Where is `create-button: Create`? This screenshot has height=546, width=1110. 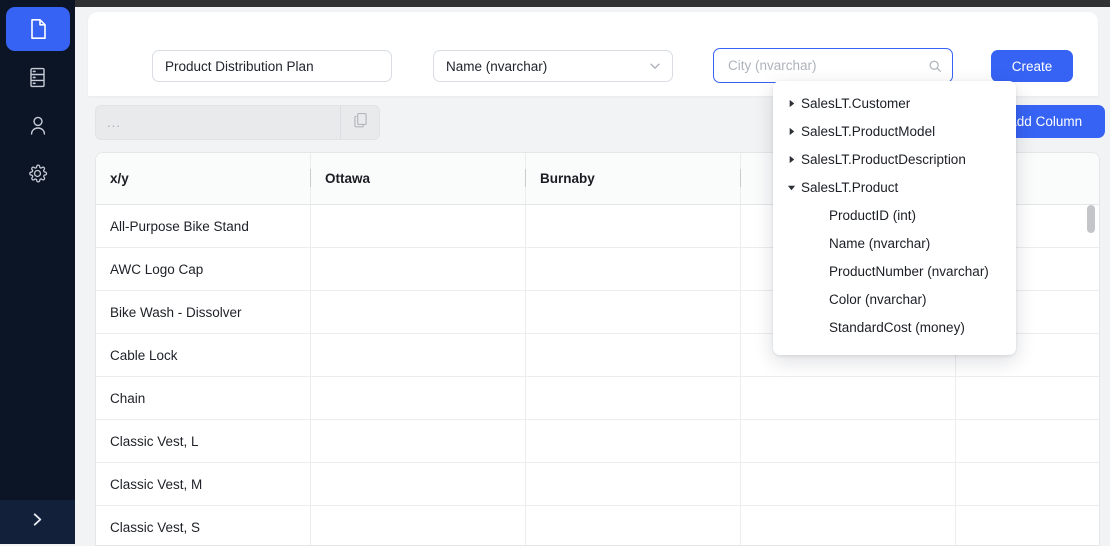
create-button: Create is located at coordinates (1032, 66).